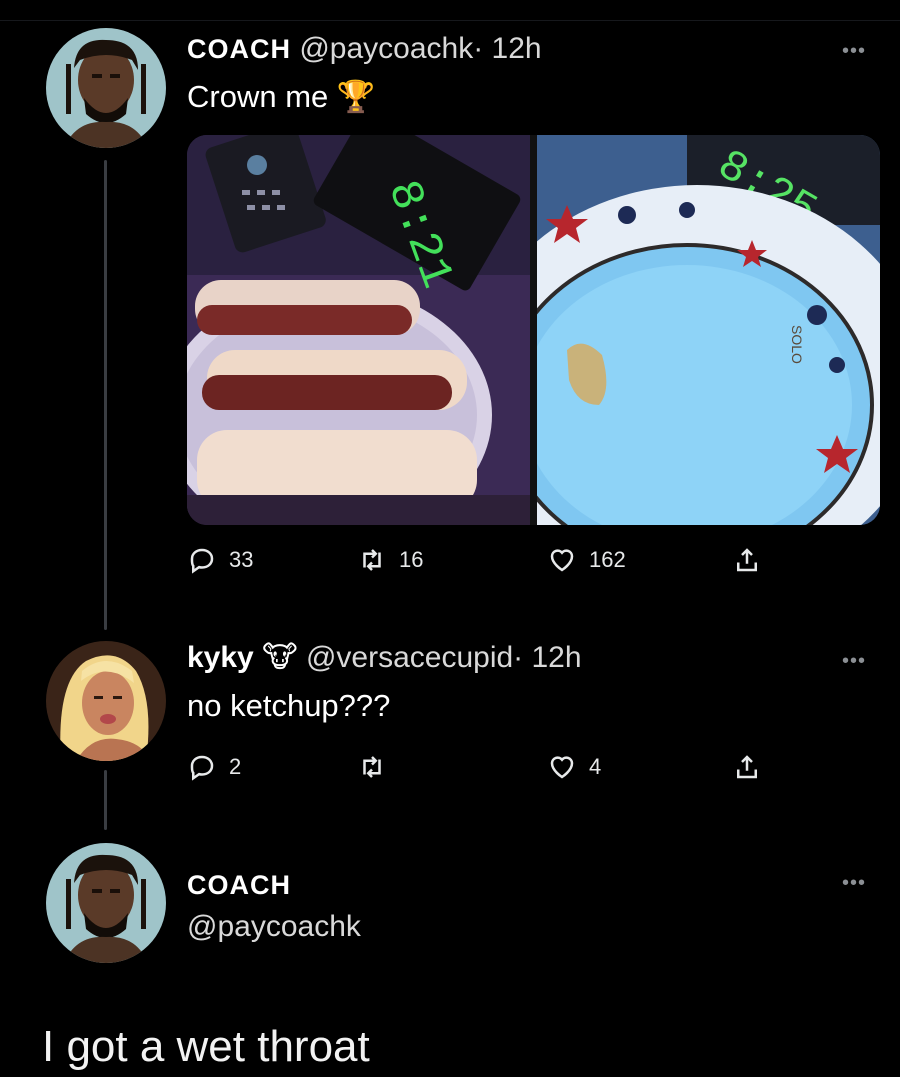  Describe the element at coordinates (586, 560) in the screenshot. I see `like-button: 162` at that location.